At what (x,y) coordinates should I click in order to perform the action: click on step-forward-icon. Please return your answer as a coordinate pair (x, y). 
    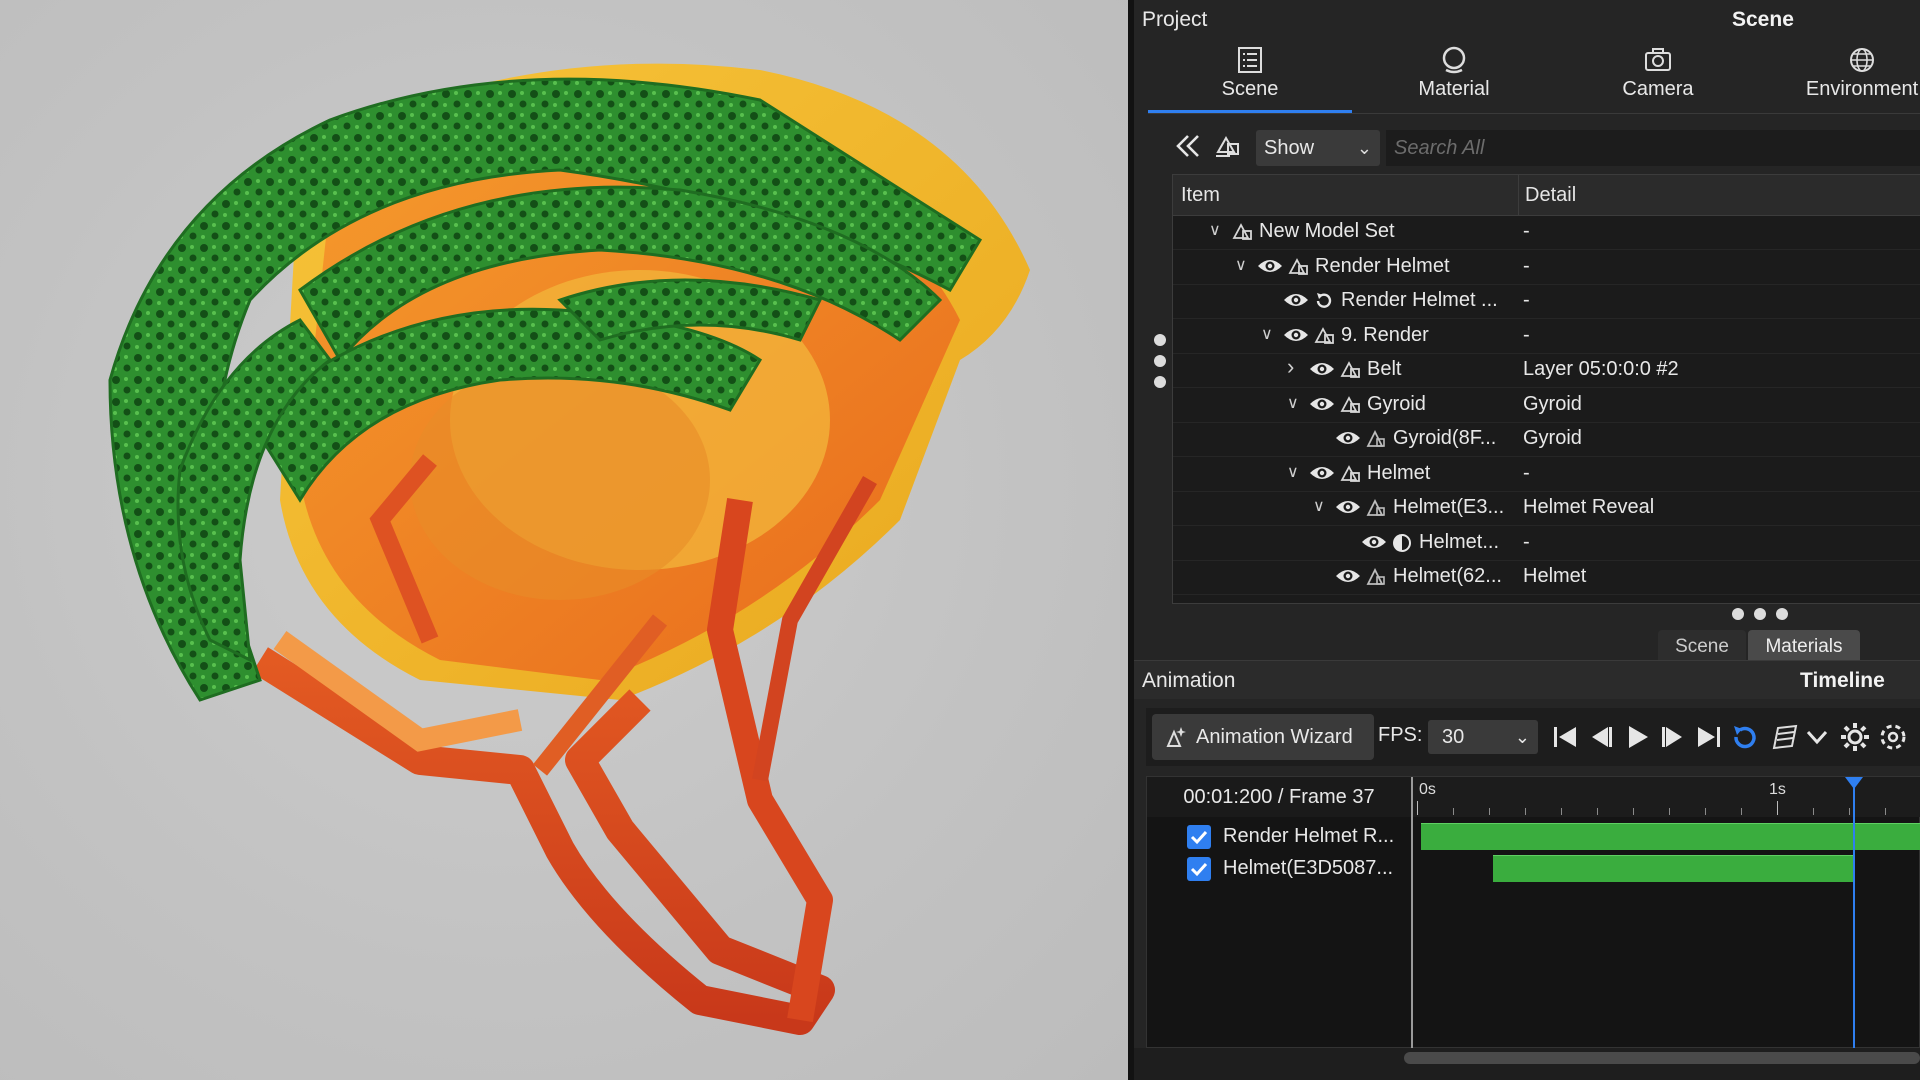
    Looking at the image, I should click on (1673, 737).